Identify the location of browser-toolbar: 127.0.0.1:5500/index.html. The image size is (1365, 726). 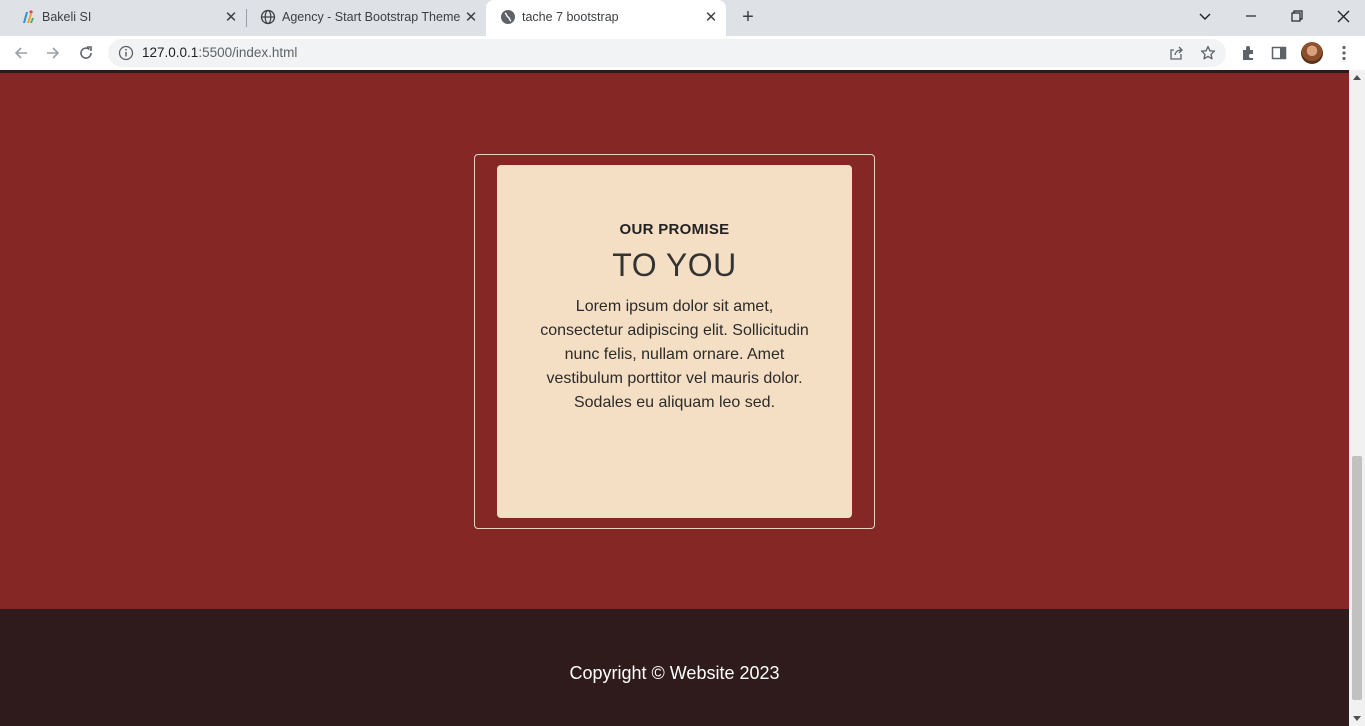
(682, 53).